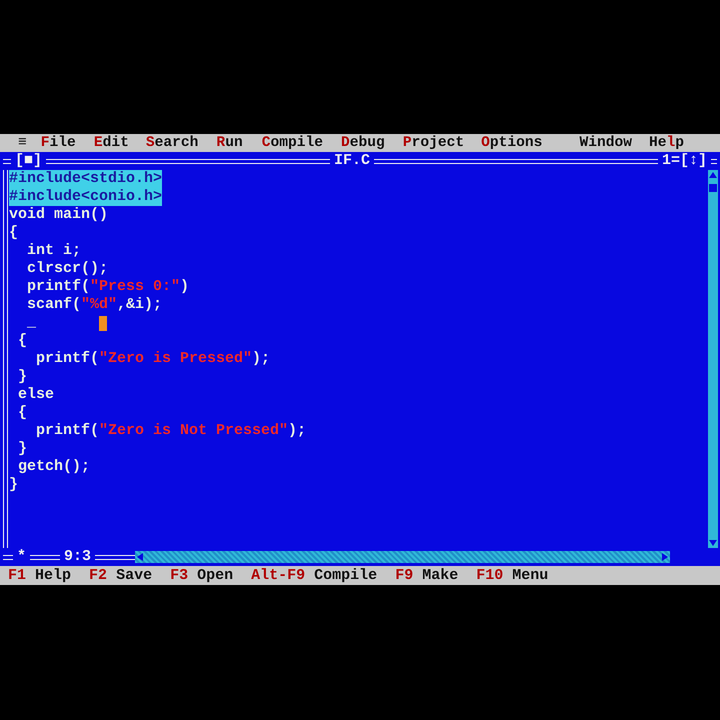 The width and height of the screenshot is (720, 720). What do you see at coordinates (202, 575) in the screenshot?
I see `shortcut-hint: F3 Open` at bounding box center [202, 575].